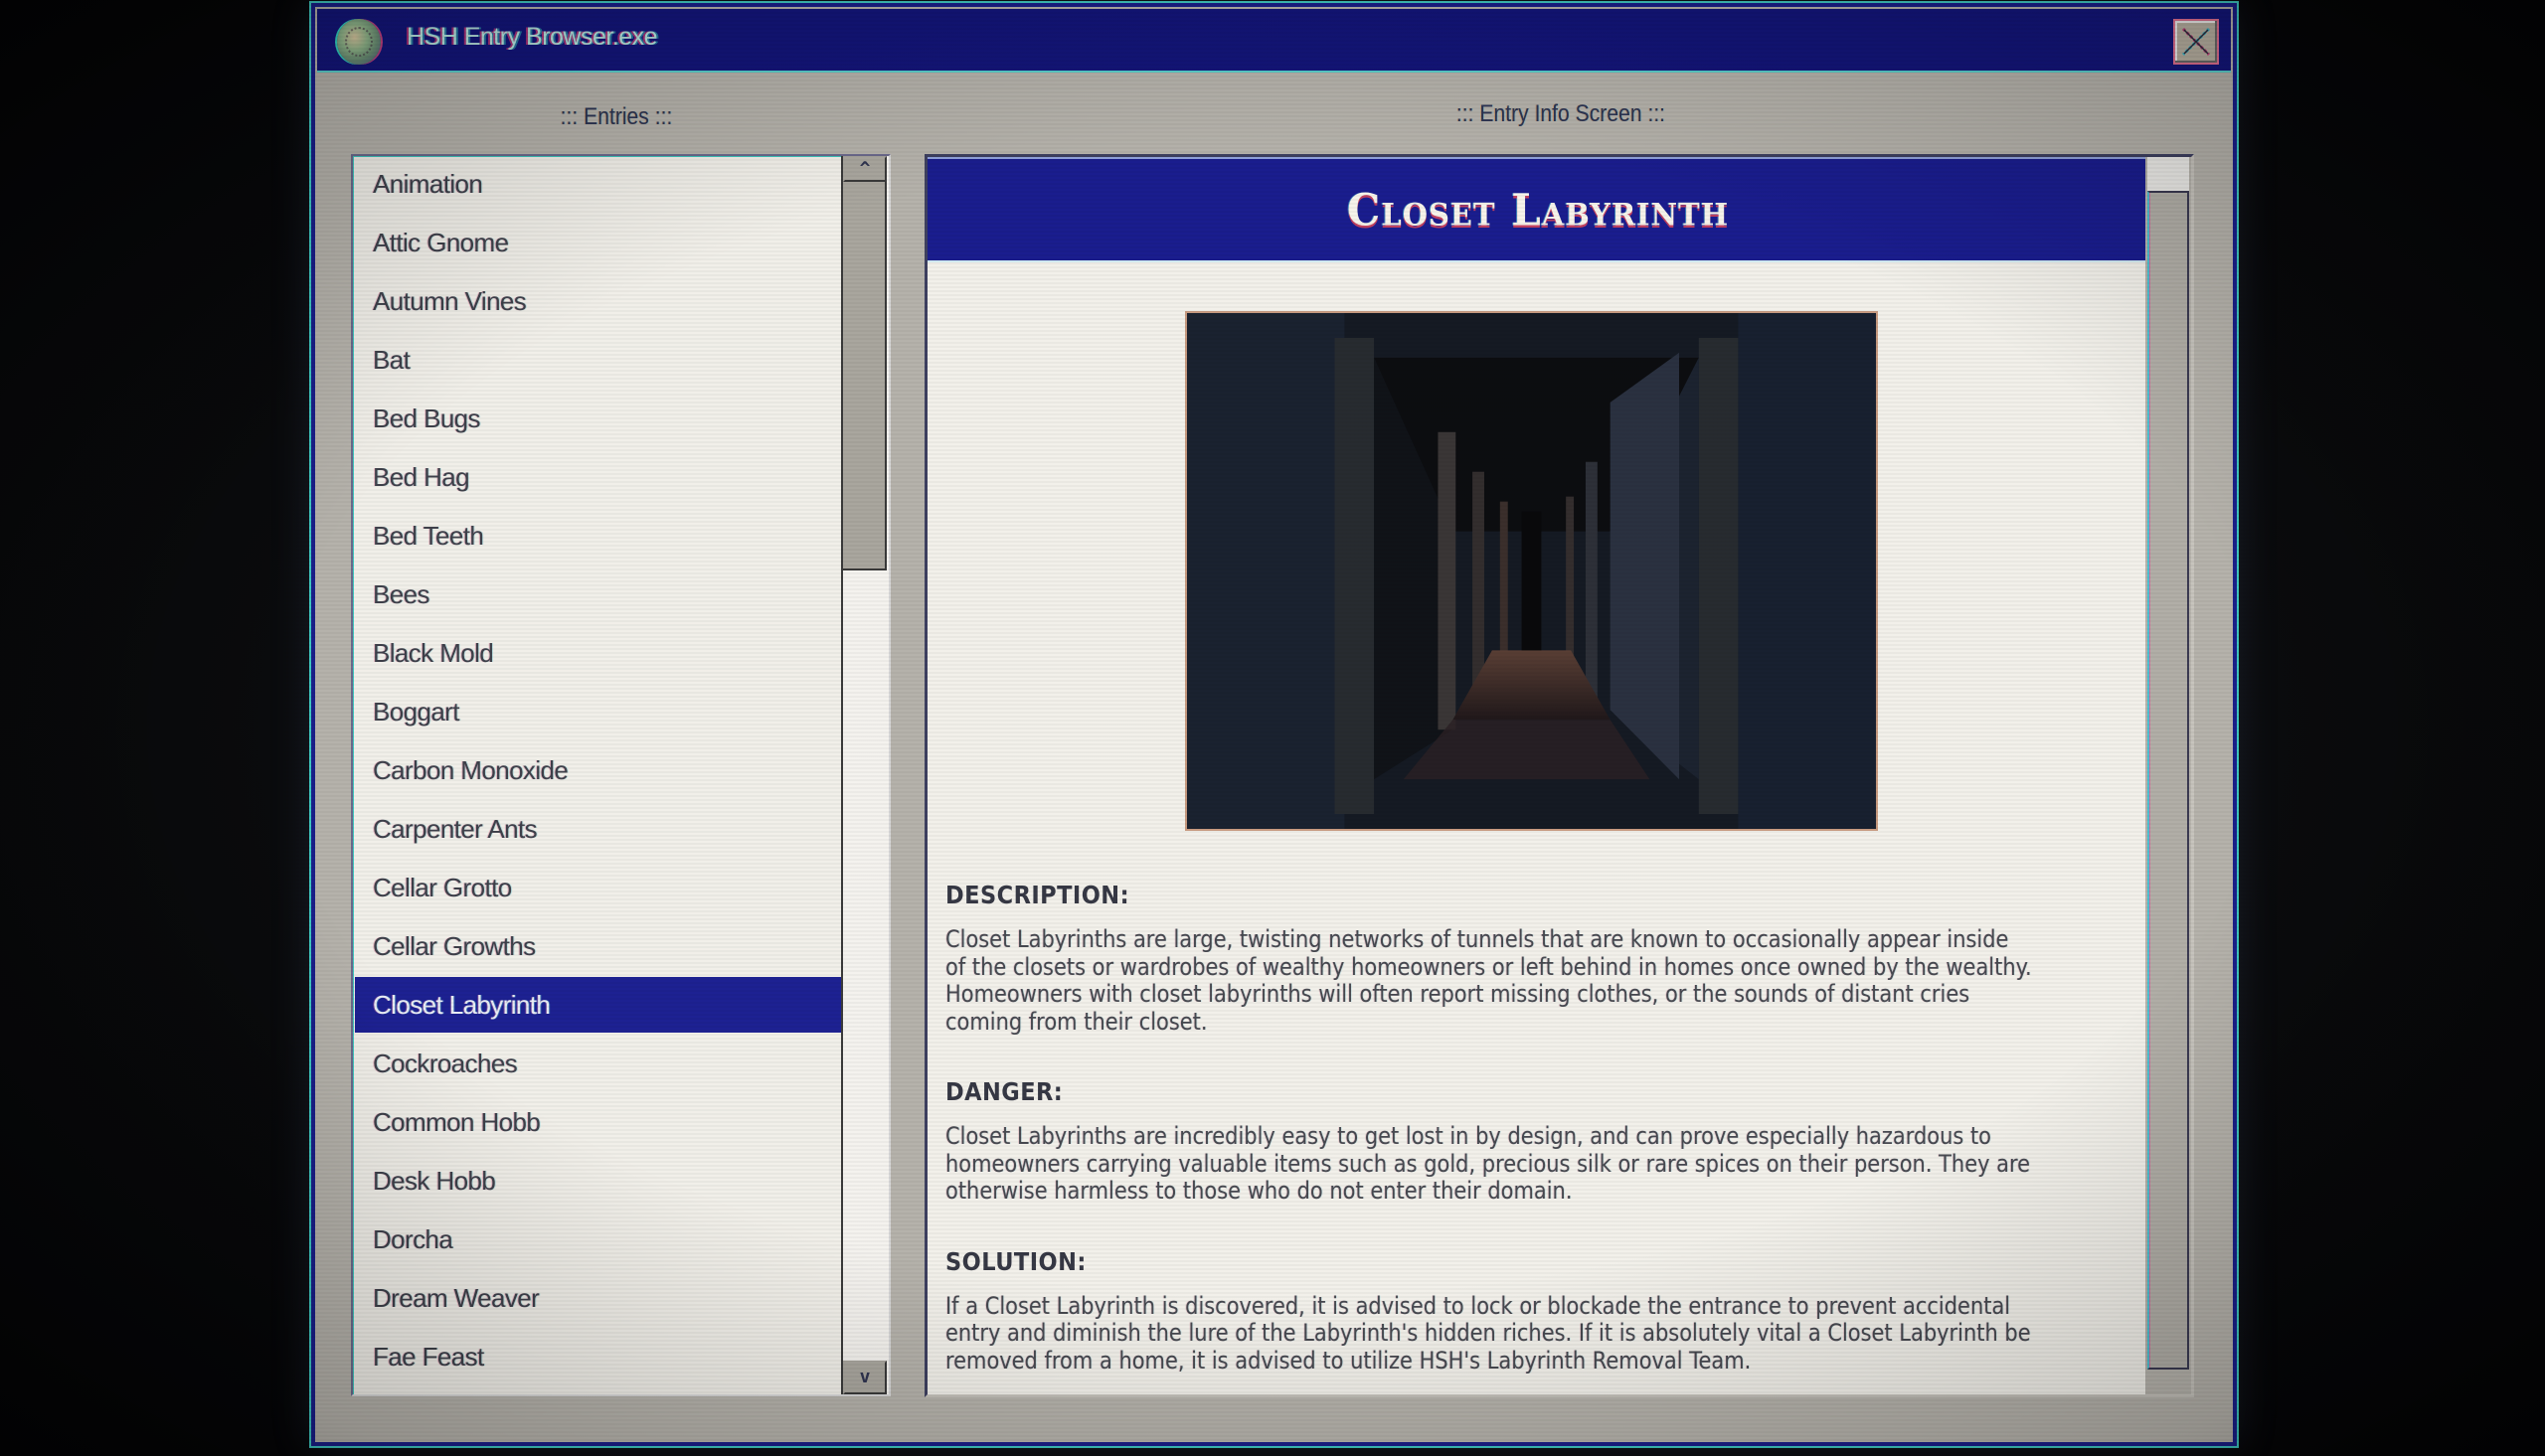  What do you see at coordinates (1004, 1091) in the screenshot?
I see `section-heading: DANGER:` at bounding box center [1004, 1091].